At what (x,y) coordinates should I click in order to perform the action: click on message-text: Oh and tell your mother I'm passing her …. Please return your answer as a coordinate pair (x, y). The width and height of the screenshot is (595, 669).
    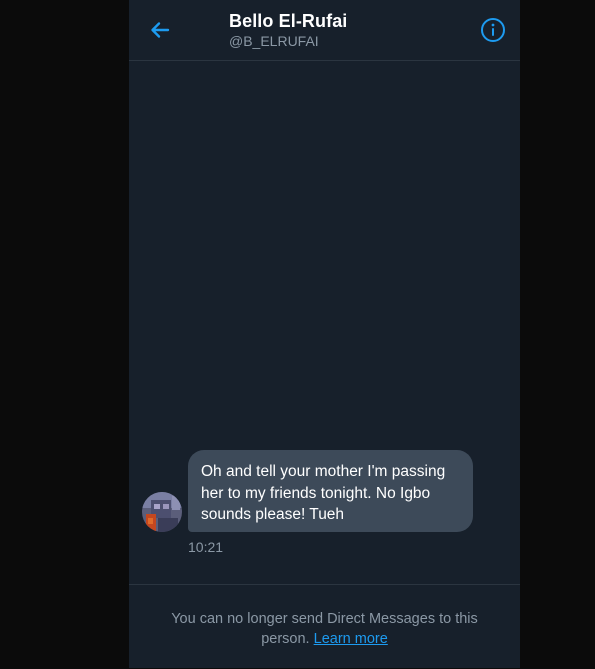
    Looking at the image, I should click on (323, 493).